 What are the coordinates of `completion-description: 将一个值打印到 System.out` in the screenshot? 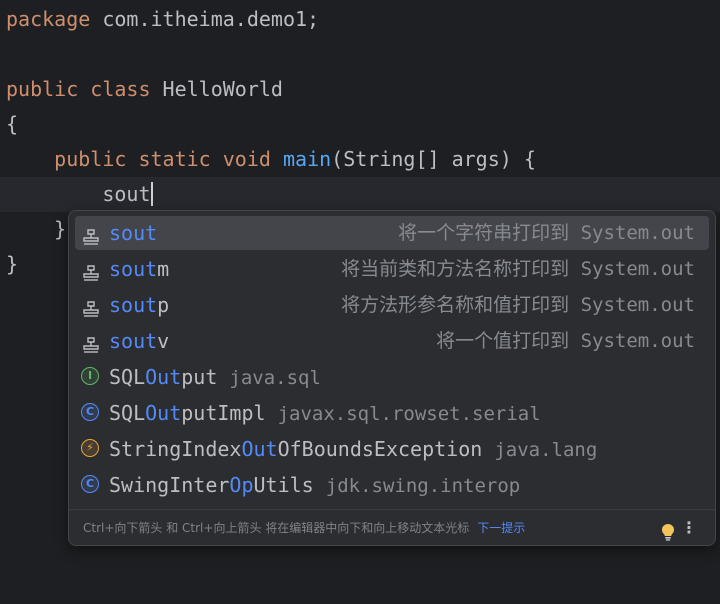 It's located at (565, 341).